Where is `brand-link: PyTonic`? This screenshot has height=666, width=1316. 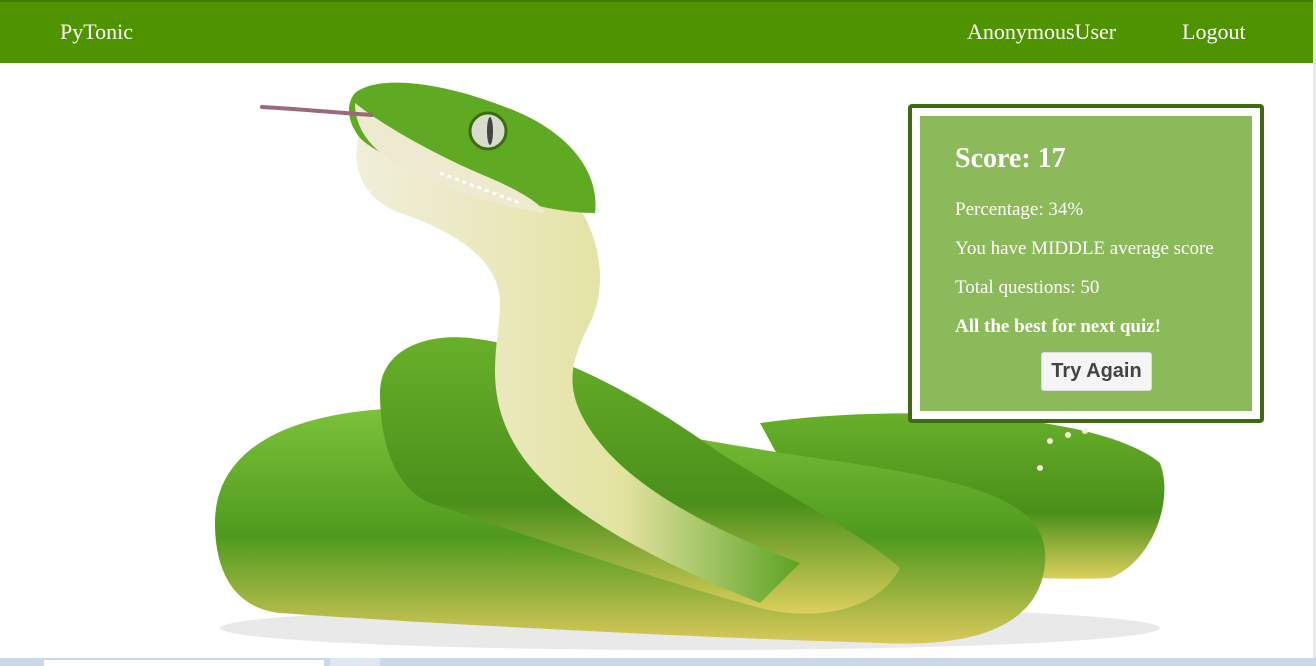
brand-link: PyTonic is located at coordinates (96, 32).